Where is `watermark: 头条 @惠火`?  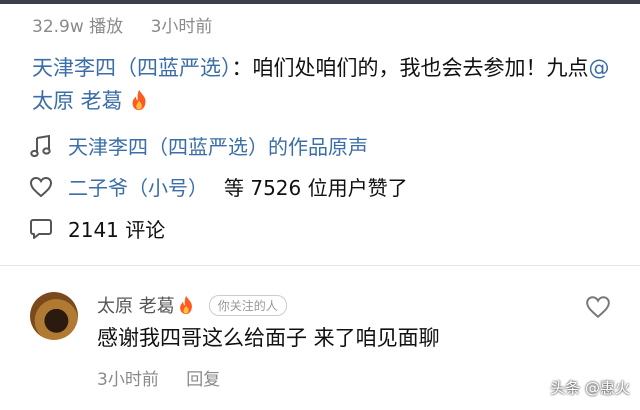 watermark: 头条 @惠火 is located at coordinates (590, 388).